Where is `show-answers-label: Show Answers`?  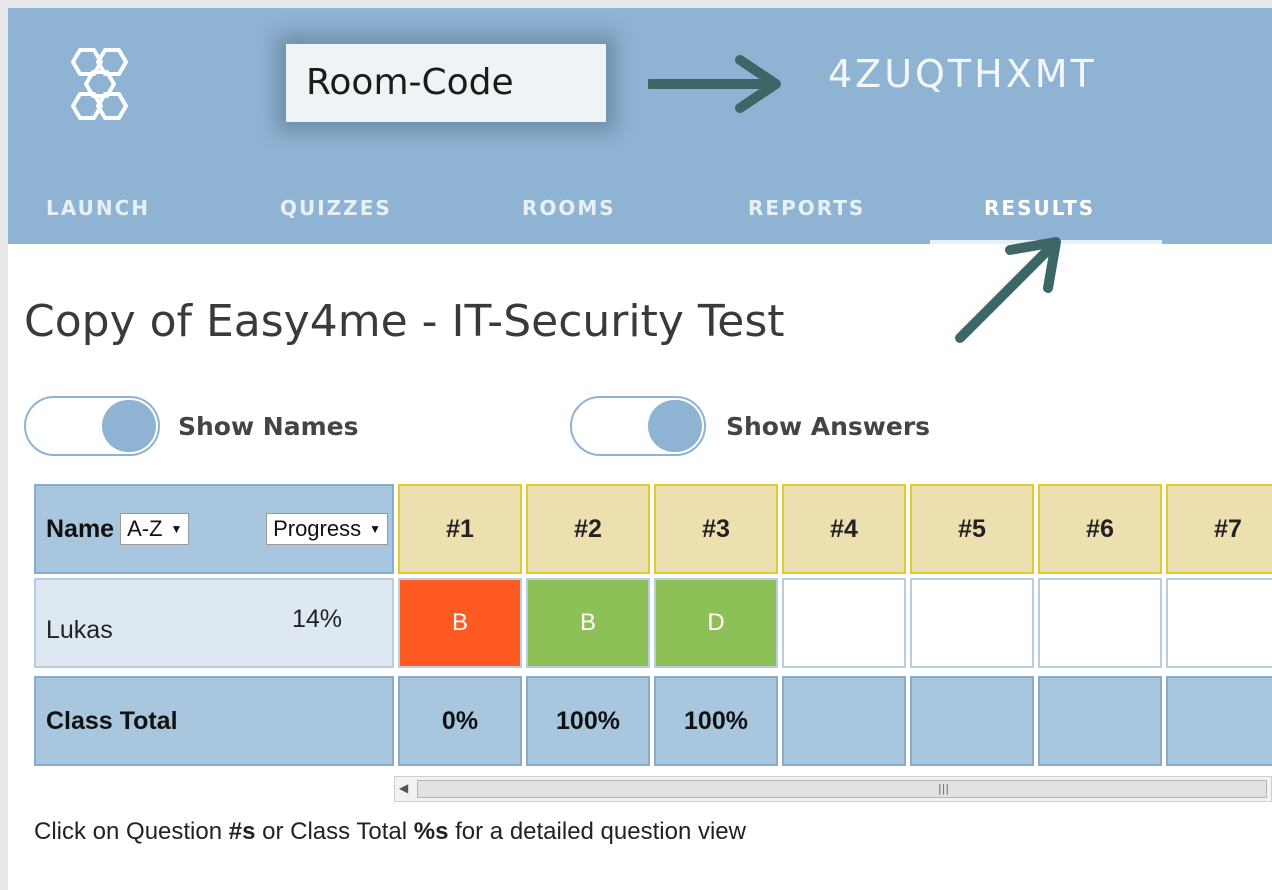 show-answers-label: Show Answers is located at coordinates (828, 426).